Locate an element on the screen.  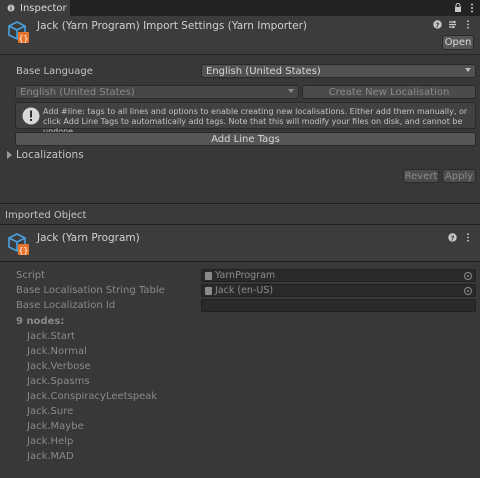
localisation-dropdown: English (United States) is located at coordinates (157, 92).